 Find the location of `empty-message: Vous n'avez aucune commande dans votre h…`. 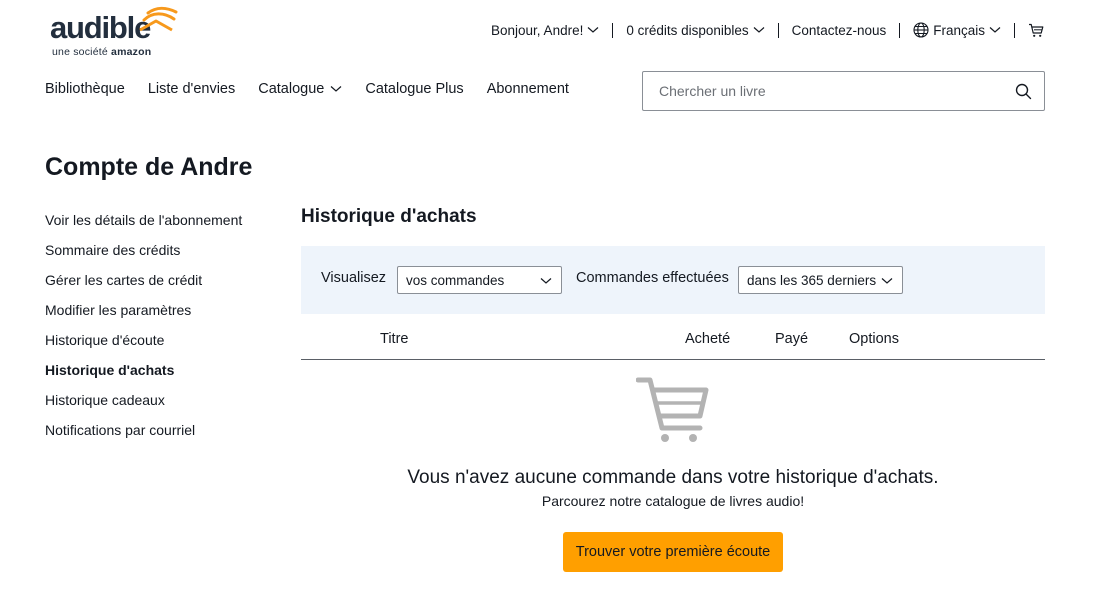

empty-message: Vous n'avez aucune commande dans votre h… is located at coordinates (673, 477).